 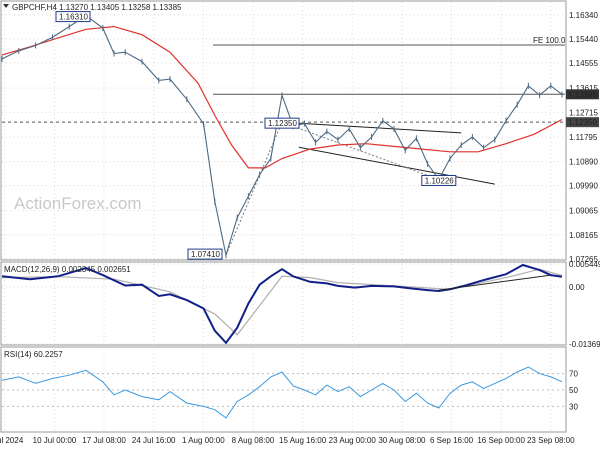 What do you see at coordinates (303, 440) in the screenshot?
I see `x-tick-label: 15 Aug 16:00` at bounding box center [303, 440].